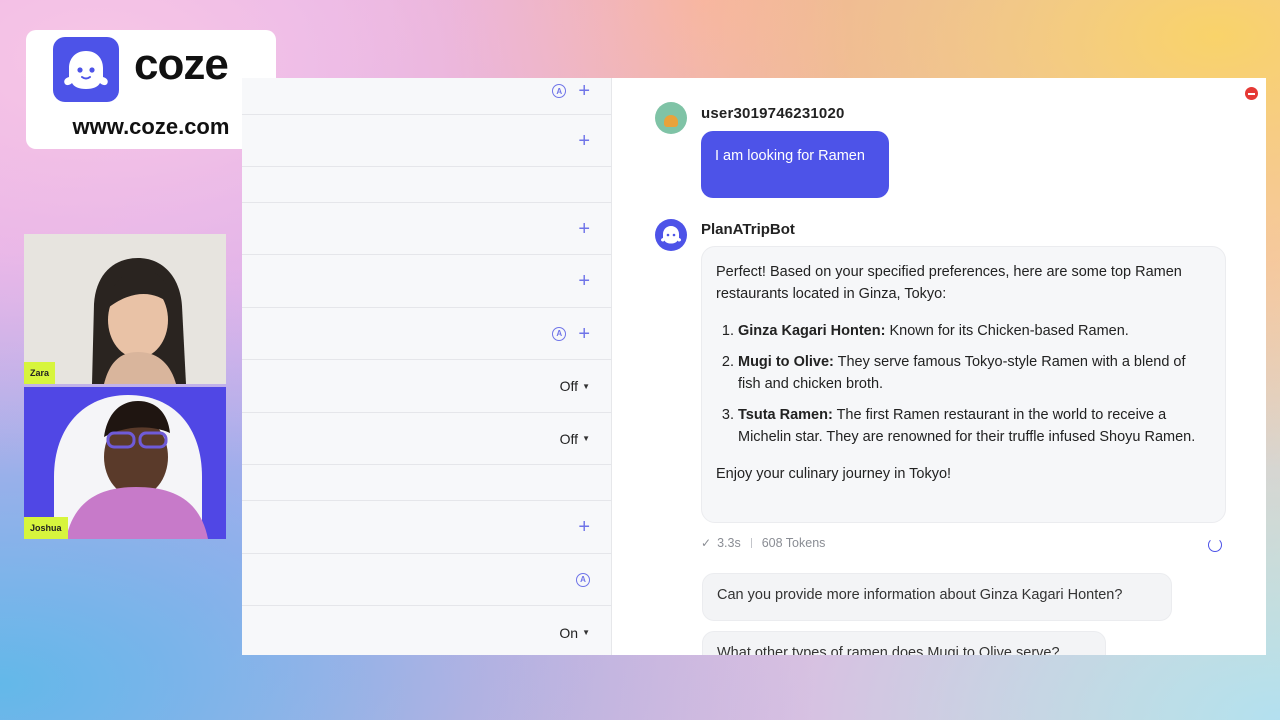  What do you see at coordinates (834, 474) in the screenshot?
I see `bot-closing-text: Enjoy your culinary journey in Tokyo!` at bounding box center [834, 474].